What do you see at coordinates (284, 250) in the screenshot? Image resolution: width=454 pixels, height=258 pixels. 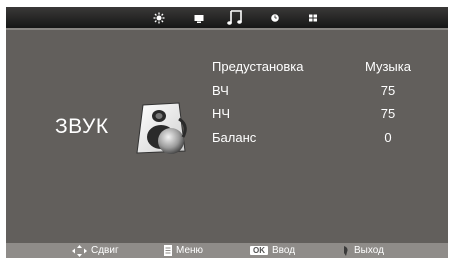 I see `hint-enter-label: Ввод` at bounding box center [284, 250].